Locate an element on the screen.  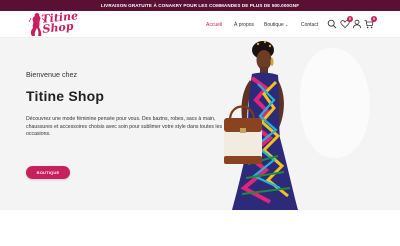
wishlist-button: 0 is located at coordinates (346, 22).